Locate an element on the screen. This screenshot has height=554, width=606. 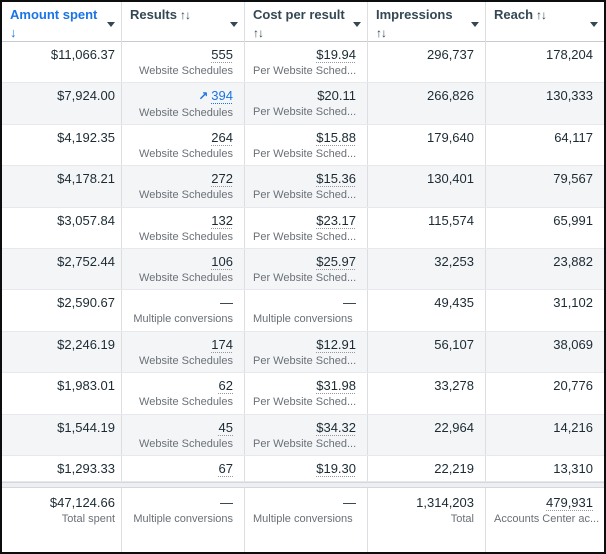
amount-spent-cell: $11,066.37 is located at coordinates (62, 62).